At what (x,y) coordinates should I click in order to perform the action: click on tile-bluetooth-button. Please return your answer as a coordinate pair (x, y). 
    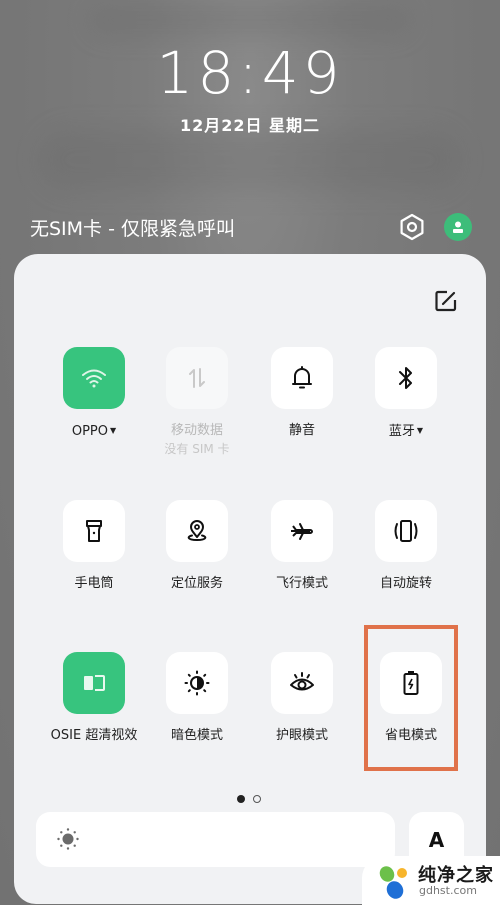
    Looking at the image, I should click on (406, 378).